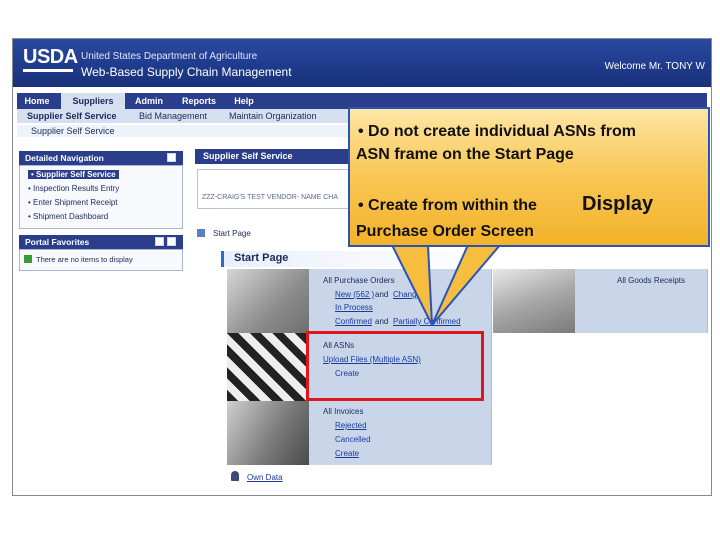  I want to click on own-data-link: Own Data, so click(265, 477).